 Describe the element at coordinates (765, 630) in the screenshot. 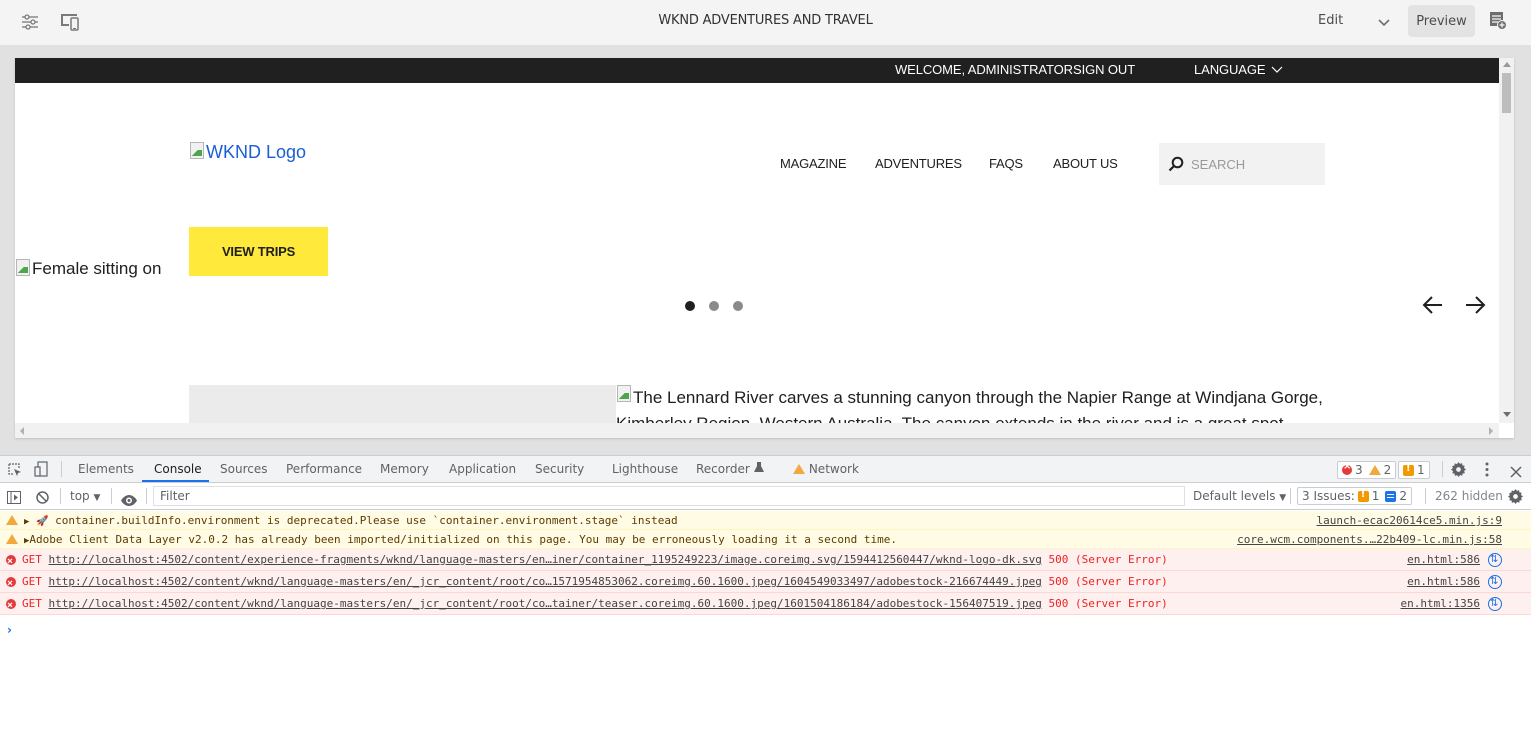

I see `console-input: ›` at that location.